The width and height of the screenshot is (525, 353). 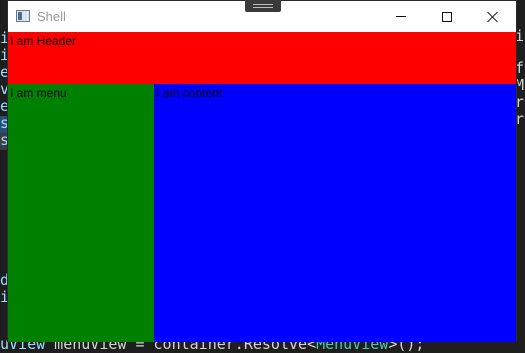 I want to click on menu-label: I am menu, so click(x=38, y=93).